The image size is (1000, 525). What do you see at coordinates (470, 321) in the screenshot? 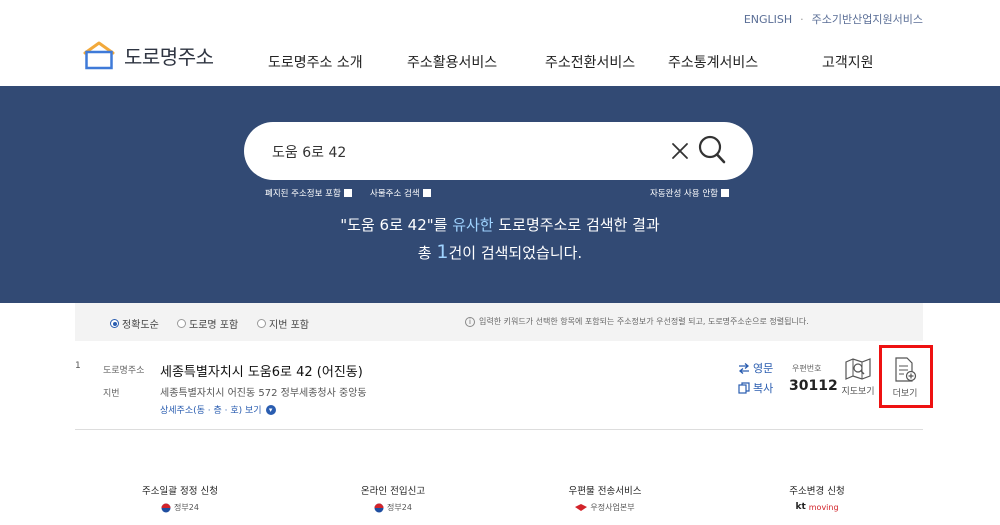
I see `info-icon: i` at bounding box center [470, 321].